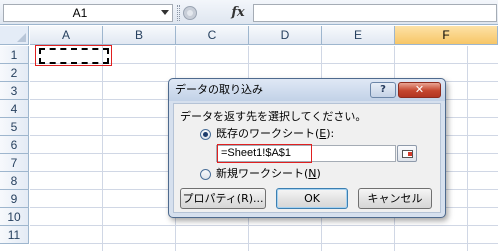  Describe the element at coordinates (14, 217) in the screenshot. I see `row-header-10: 10` at that location.